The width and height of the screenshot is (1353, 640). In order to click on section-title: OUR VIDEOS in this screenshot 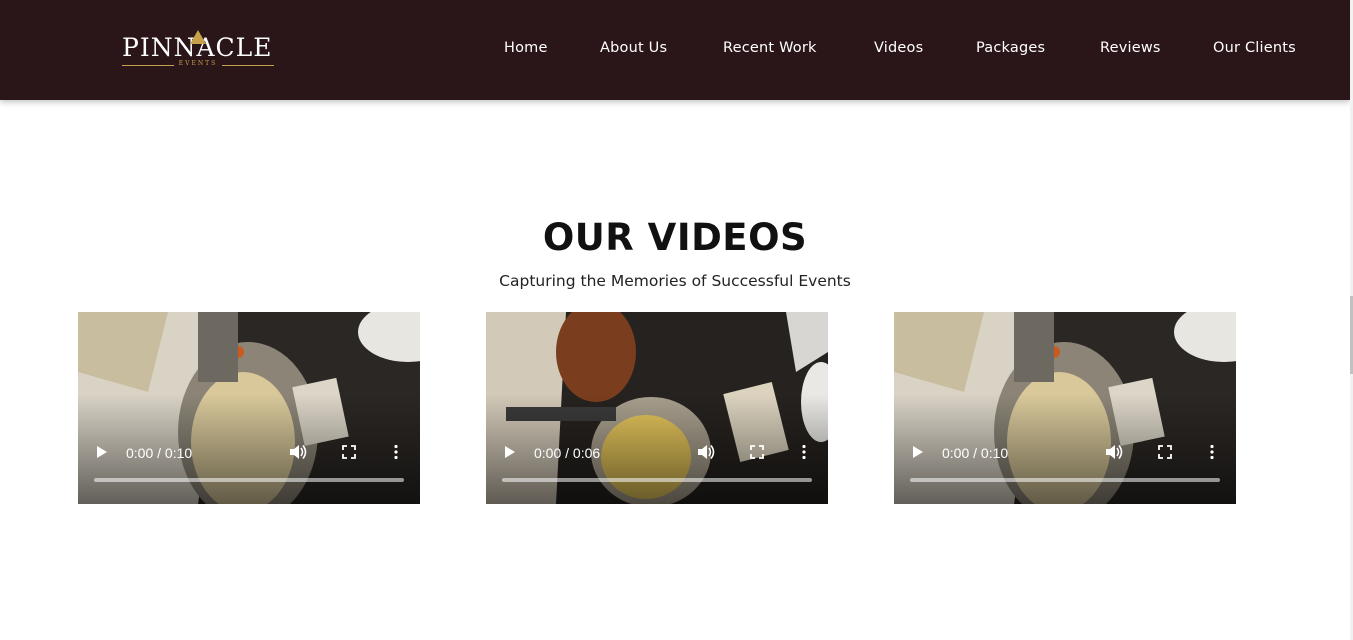, I will do `click(675, 237)`.